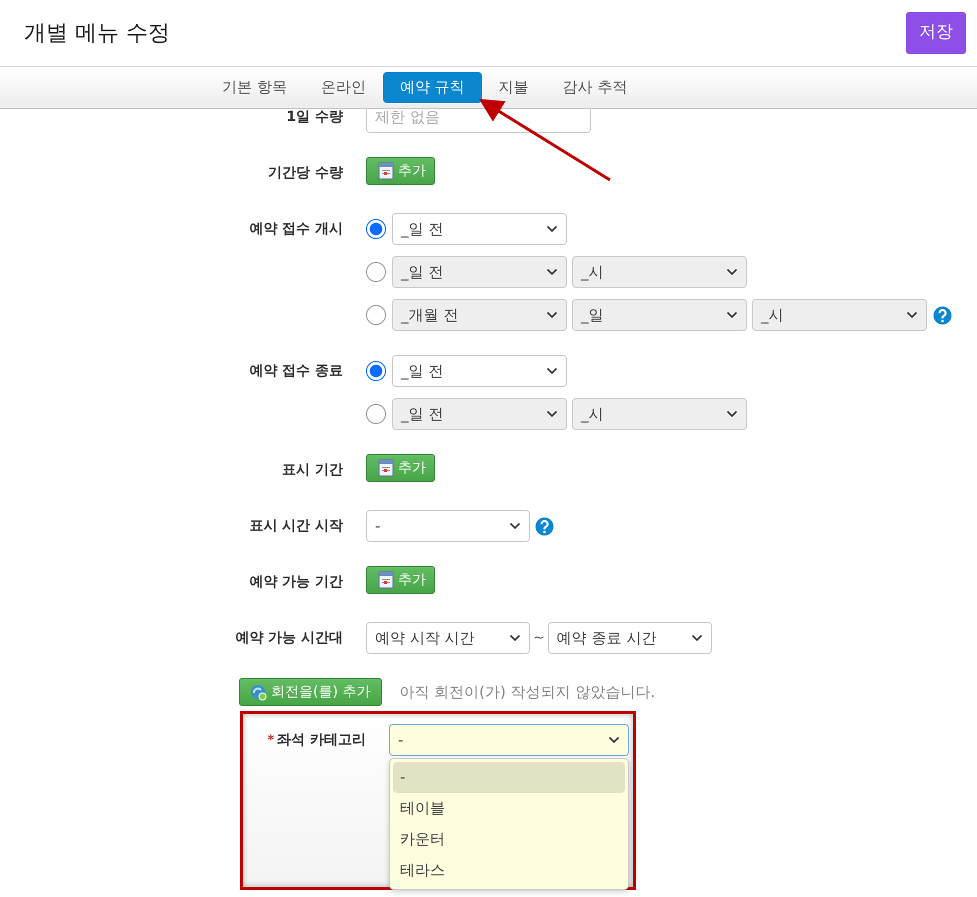  What do you see at coordinates (936, 33) in the screenshot?
I see `save-button: 저장` at bounding box center [936, 33].